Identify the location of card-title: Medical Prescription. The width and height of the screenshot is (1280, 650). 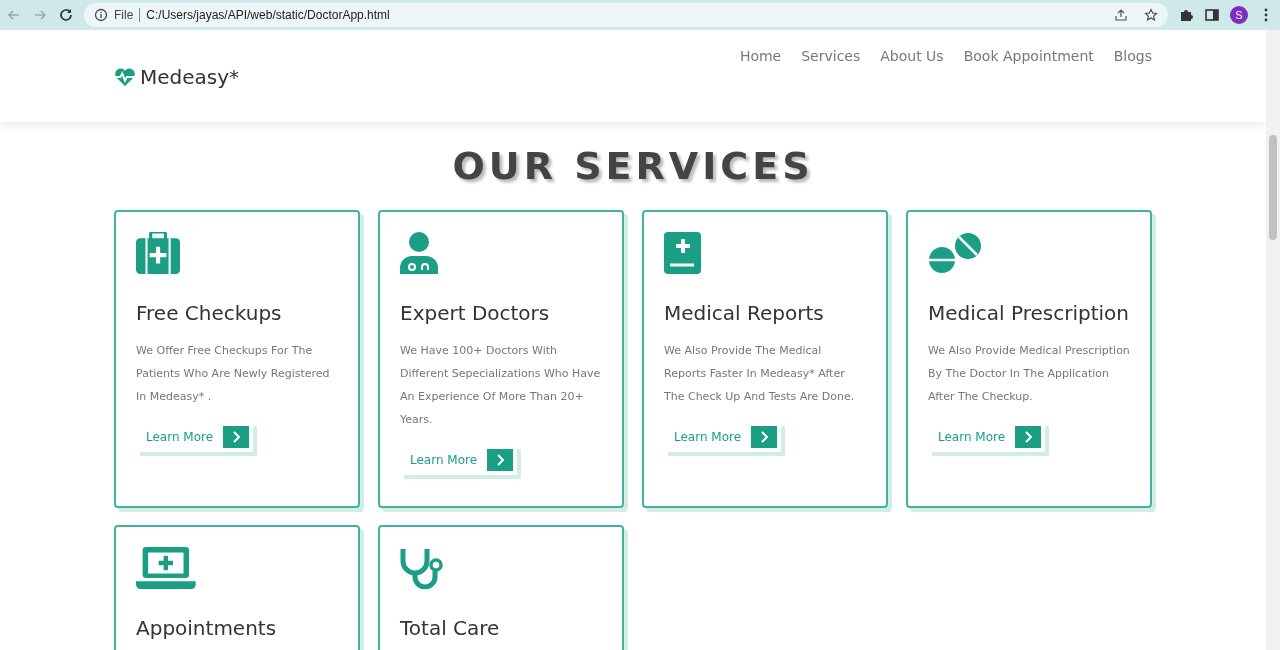
(1029, 313).